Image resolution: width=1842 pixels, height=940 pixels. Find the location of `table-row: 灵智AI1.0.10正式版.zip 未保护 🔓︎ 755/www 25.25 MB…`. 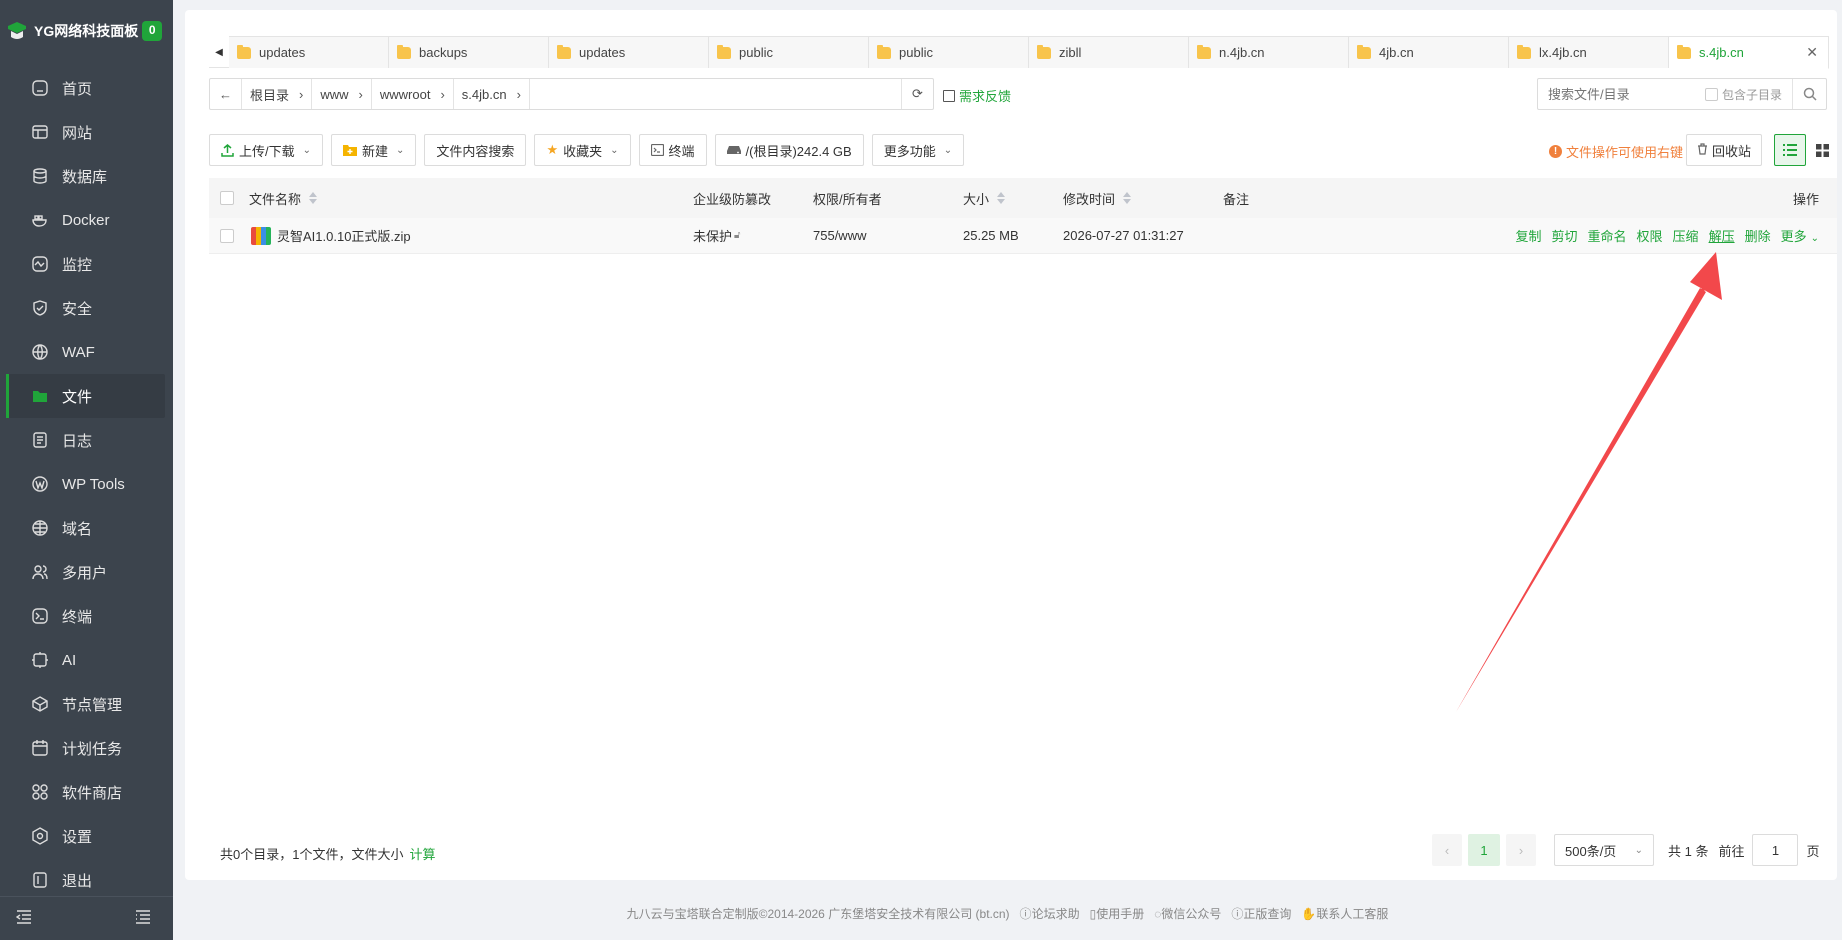

table-row: 灵智AI1.0.10正式版.zip 未保护 🔓︎ 755/www 25.25 MB… is located at coordinates (1023, 236).